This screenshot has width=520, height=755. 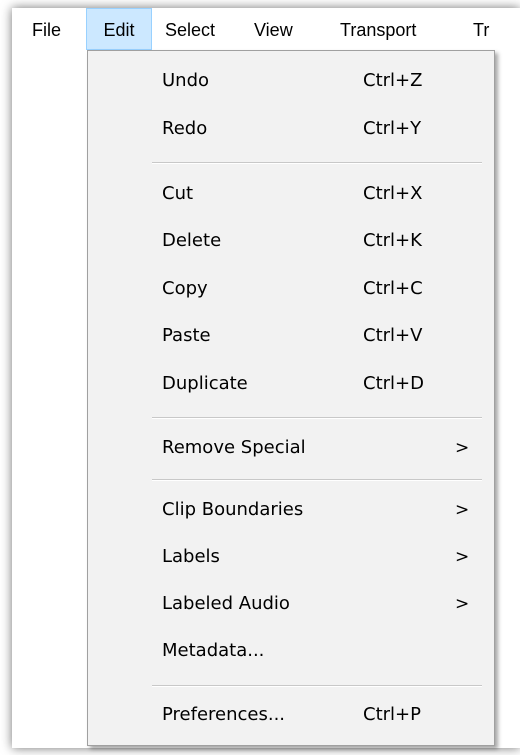 I want to click on menu-edit: Edit, so click(x=119, y=29).